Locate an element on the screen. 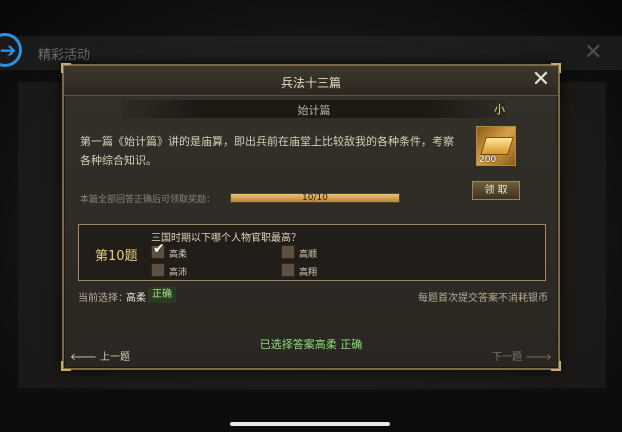  answer-result: 已选择答案高柔 正确 is located at coordinates (311, 344).